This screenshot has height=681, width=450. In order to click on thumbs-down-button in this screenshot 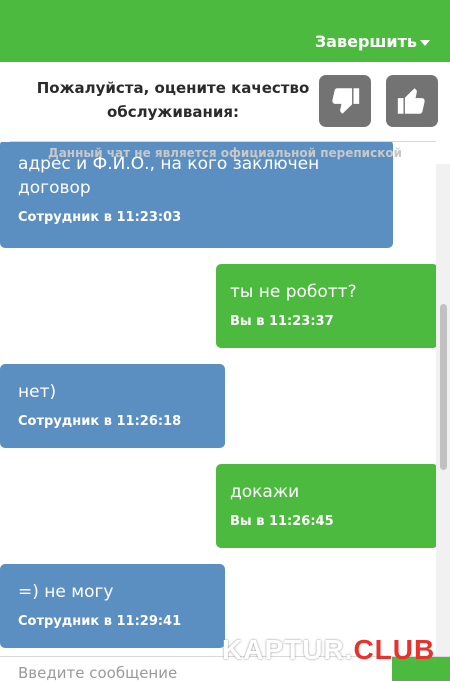, I will do `click(345, 101)`.